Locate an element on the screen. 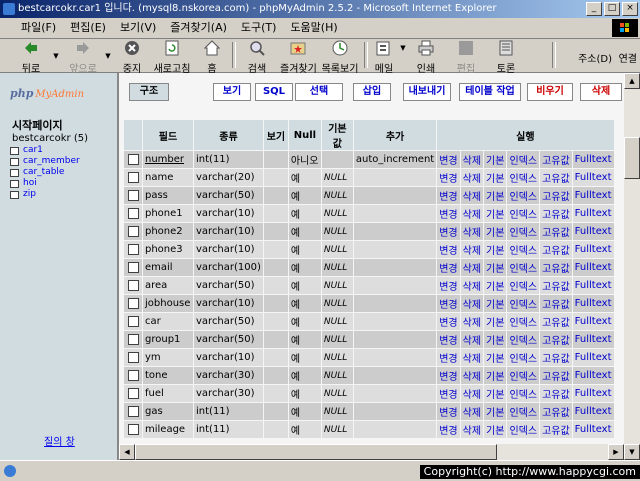  tab-8: 삭제 is located at coordinates (601, 92).